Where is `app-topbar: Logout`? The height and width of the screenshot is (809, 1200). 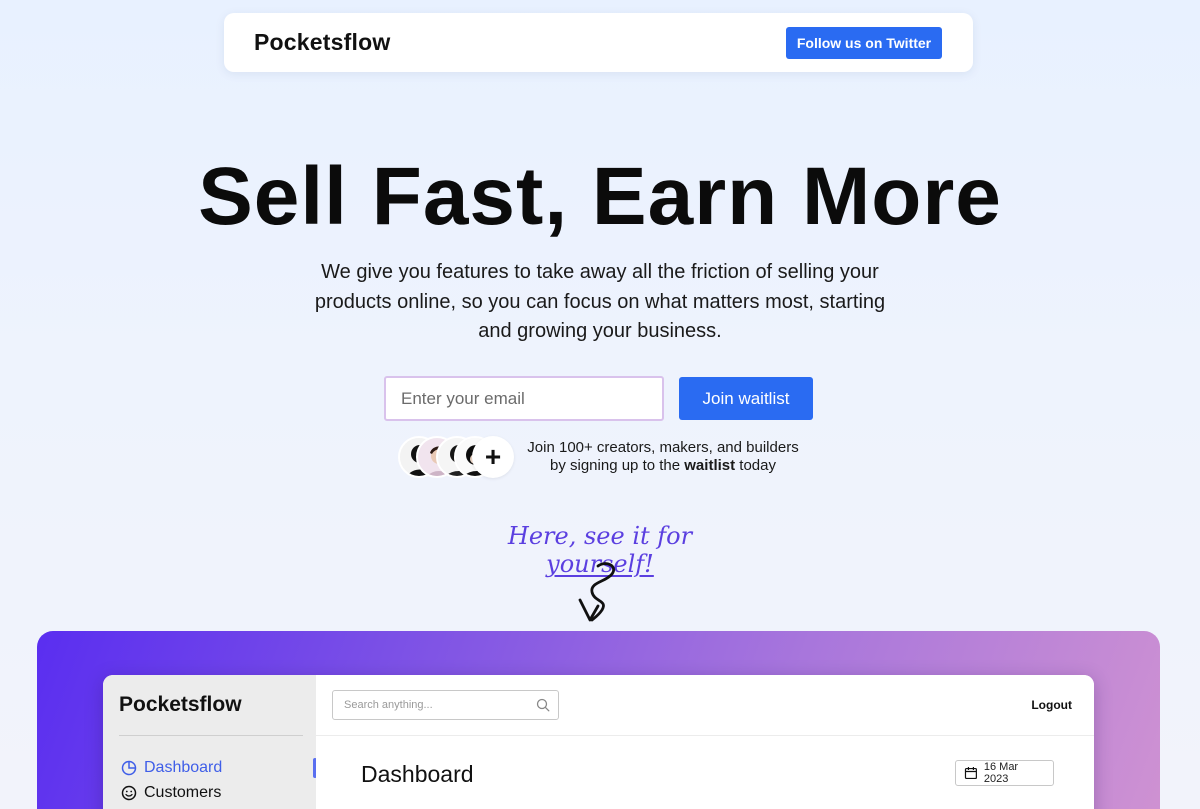 app-topbar: Logout is located at coordinates (705, 705).